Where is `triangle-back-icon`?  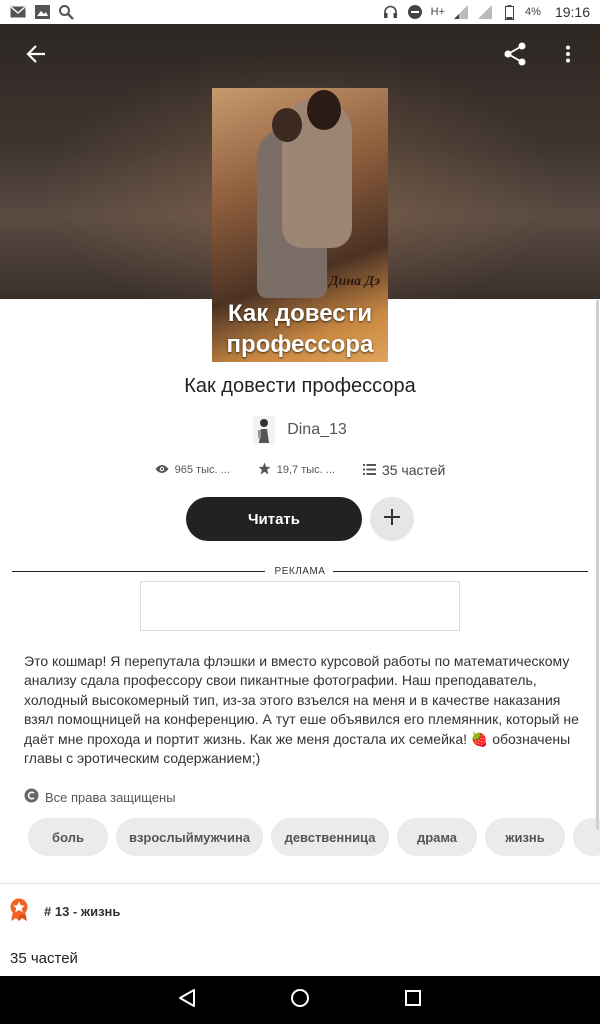
triangle-back-icon is located at coordinates (187, 1000).